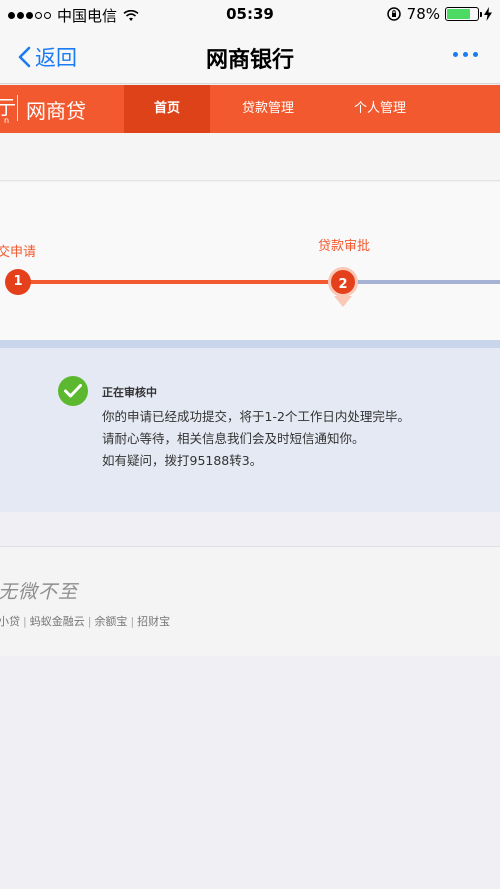 The width and height of the screenshot is (500, 889). Describe the element at coordinates (249, 60) in the screenshot. I see `page-title: 网商银行` at that location.